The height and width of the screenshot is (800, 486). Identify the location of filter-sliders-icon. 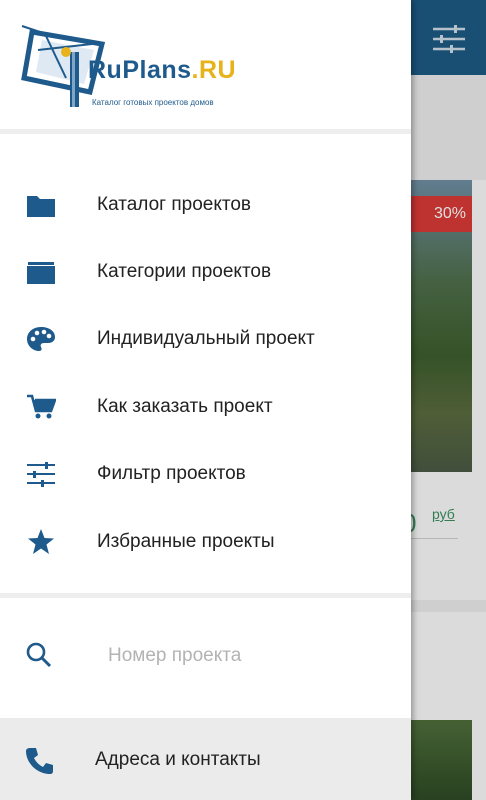
(41, 474).